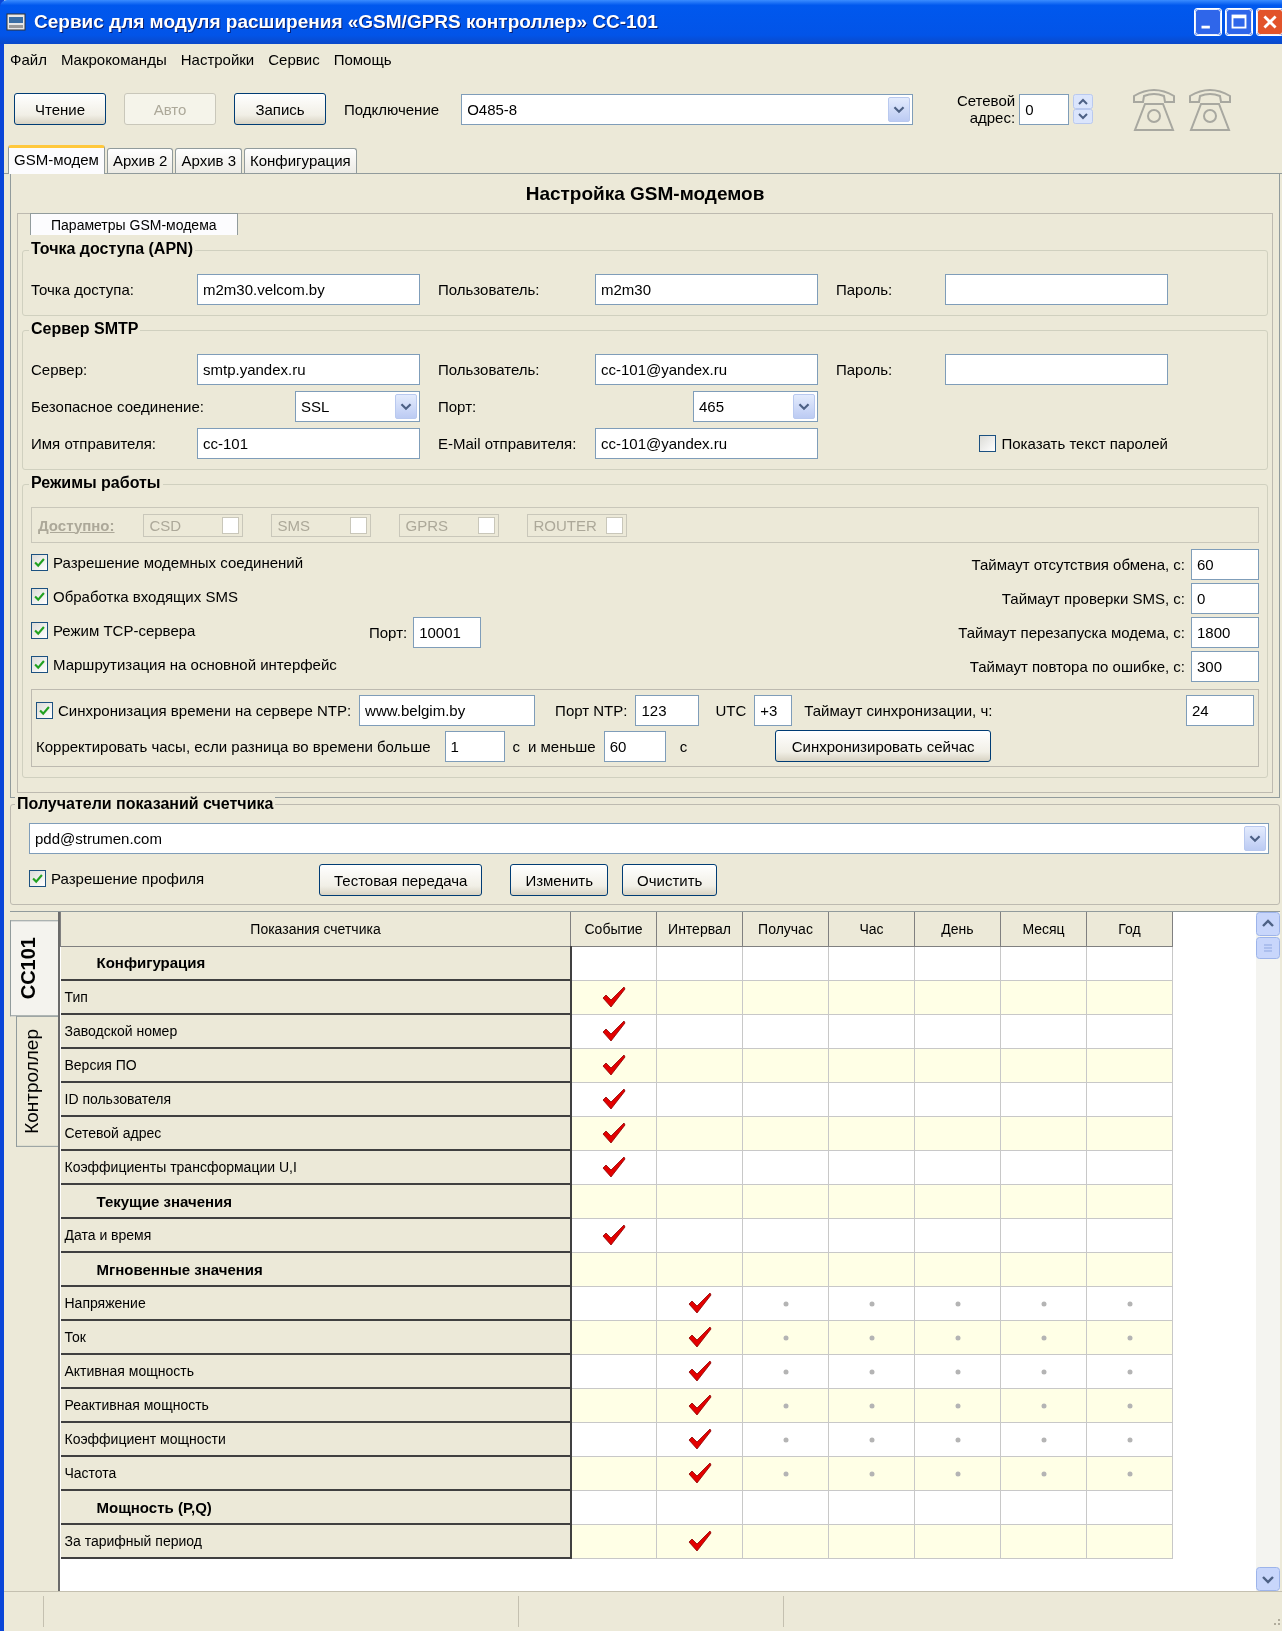 The image size is (1282, 1631). What do you see at coordinates (667, 710) in the screenshot?
I see `input-field: 123` at bounding box center [667, 710].